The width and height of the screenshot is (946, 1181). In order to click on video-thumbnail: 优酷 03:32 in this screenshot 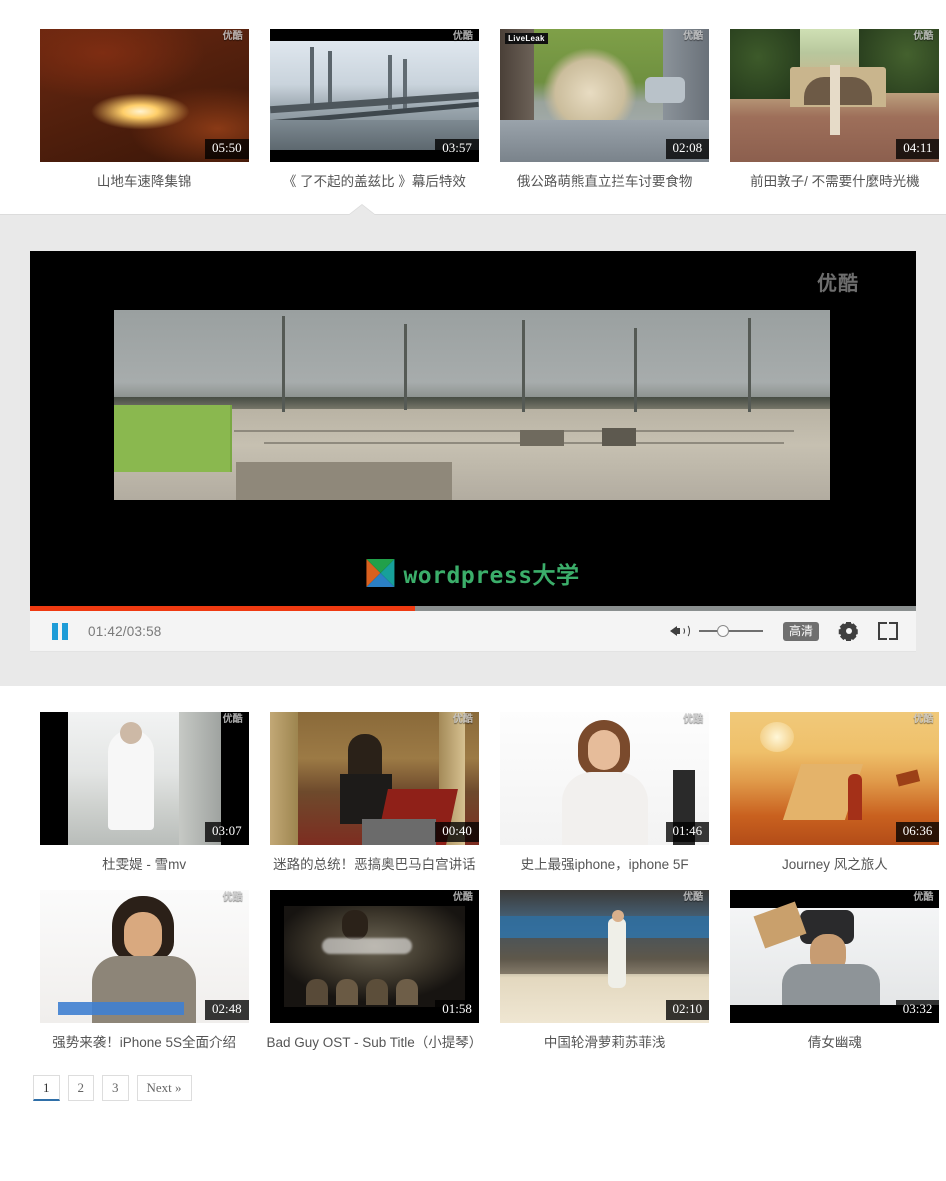, I will do `click(835, 956)`.